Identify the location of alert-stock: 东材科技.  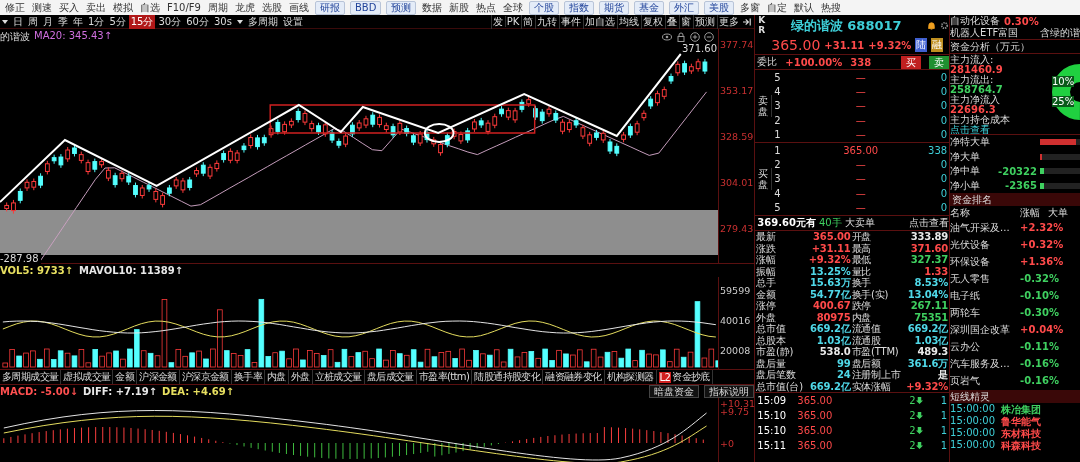
(1021, 433).